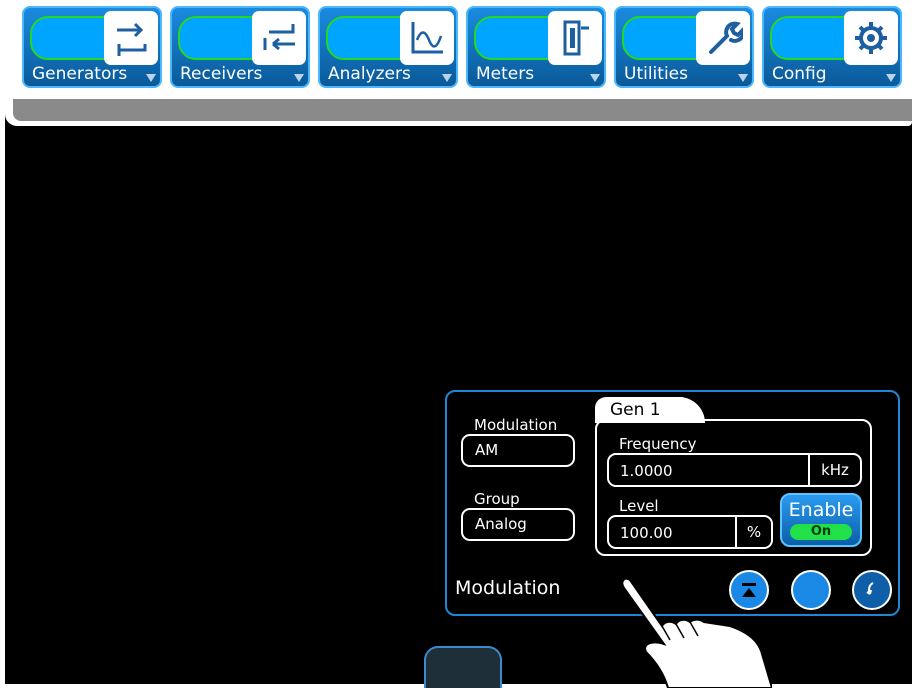 The height and width of the screenshot is (688, 912). Describe the element at coordinates (501, 524) in the screenshot. I see `group-value: Analog` at that location.